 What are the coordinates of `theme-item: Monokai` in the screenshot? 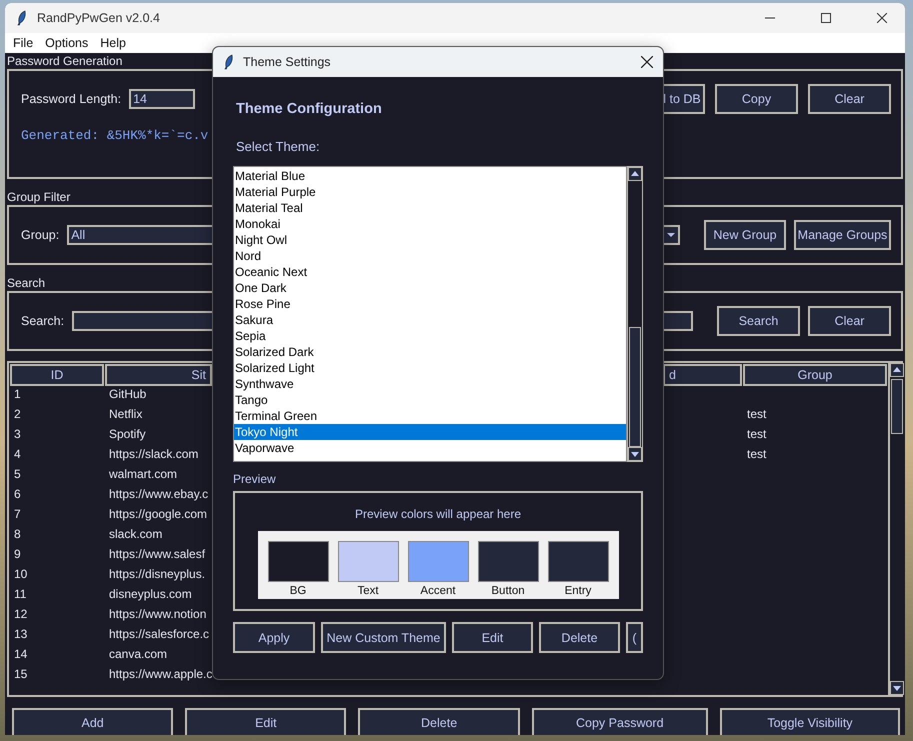 It's located at (430, 224).